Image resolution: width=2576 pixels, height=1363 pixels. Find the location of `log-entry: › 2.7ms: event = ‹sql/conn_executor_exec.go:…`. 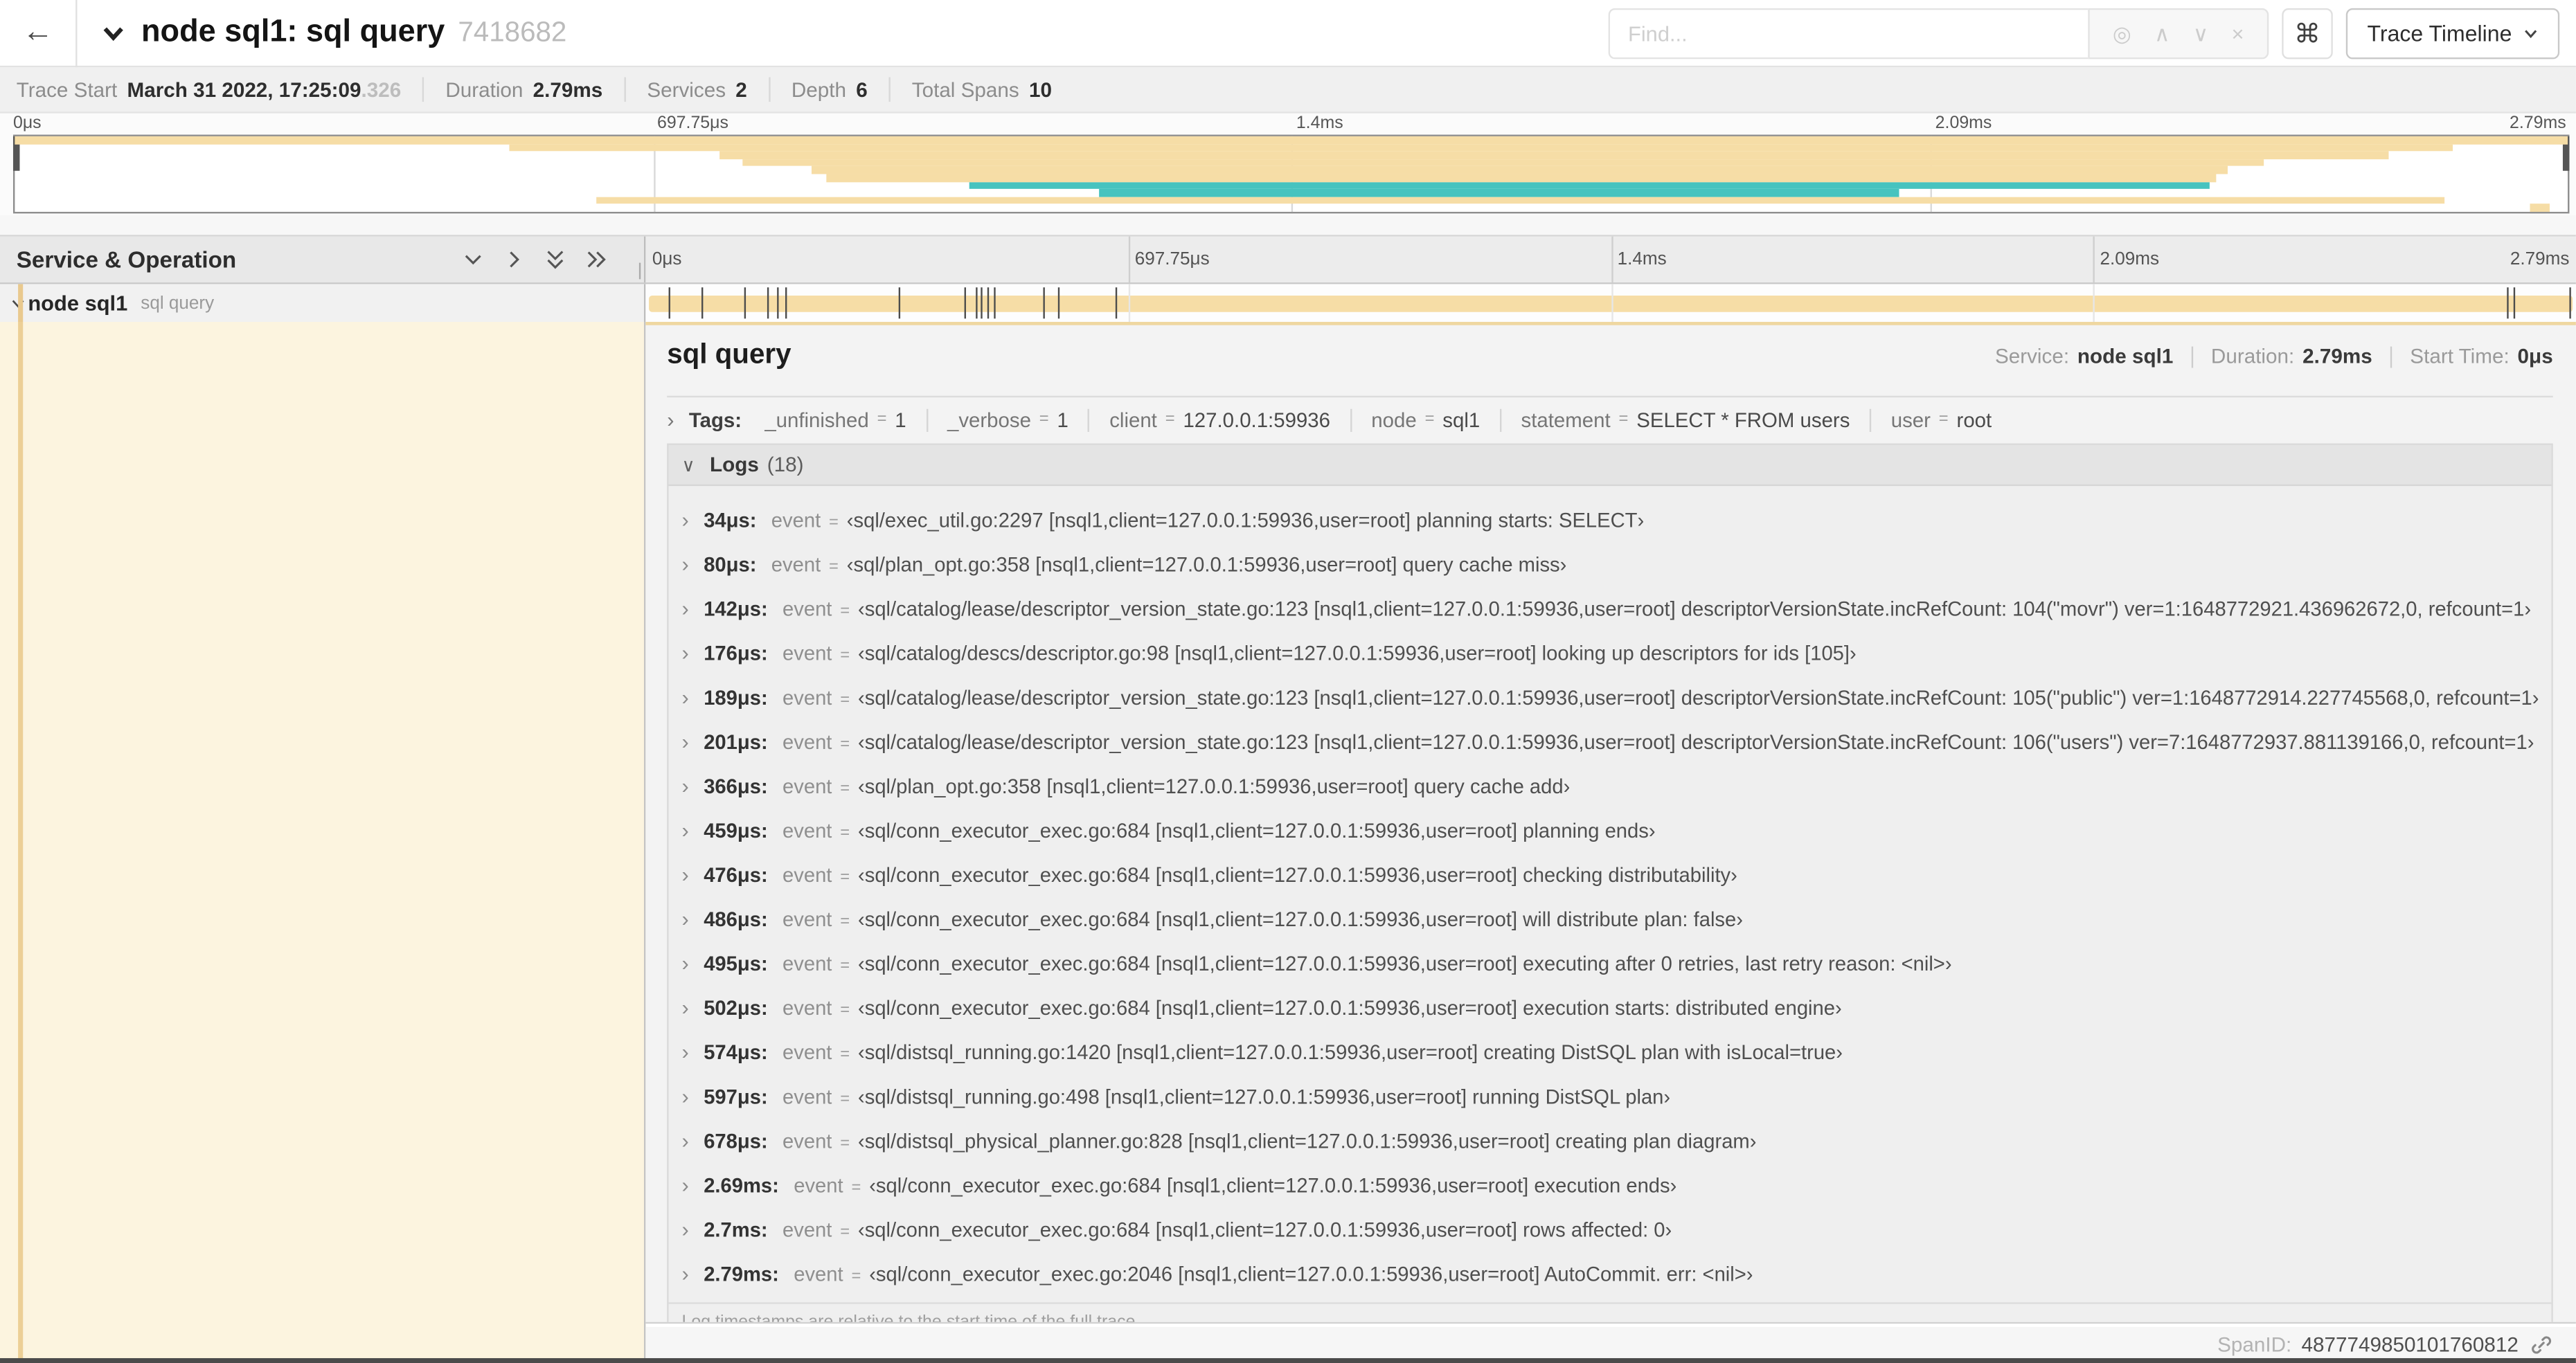

log-entry: › 2.7ms: event = ‹sql/conn_executor_exec.go:… is located at coordinates (1611, 1229).